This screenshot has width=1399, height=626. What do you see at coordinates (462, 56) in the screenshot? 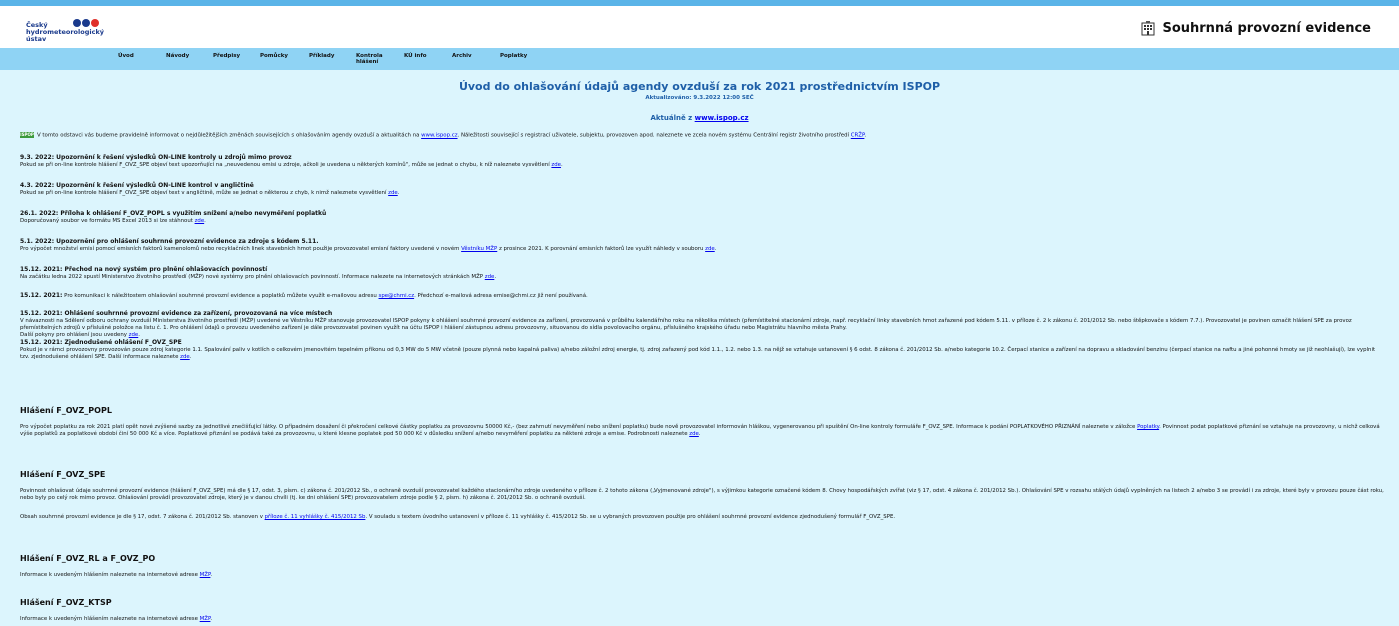
I see `nav-archiv: Archiv` at bounding box center [462, 56].